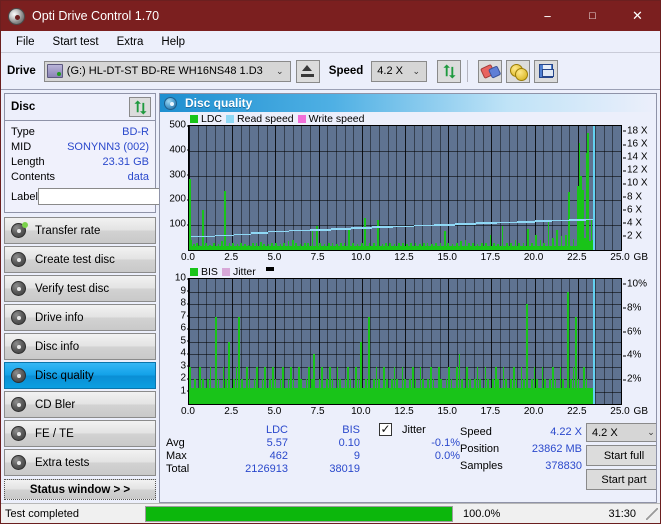  Describe the element at coordinates (632, 332) in the screenshot. I see `y2-axis-tick: 6%` at that location.